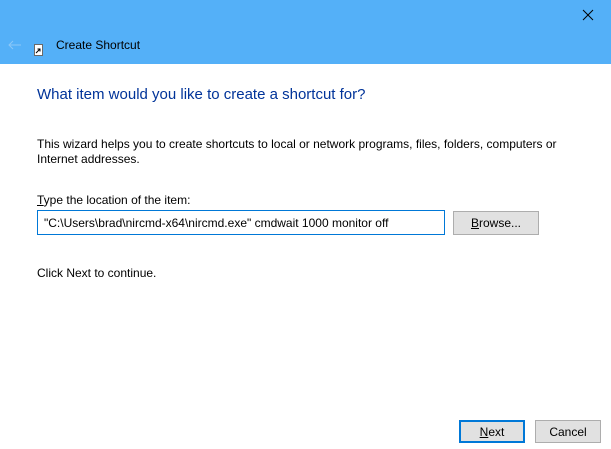  I want to click on location-label: Type the location of the item:, so click(113, 200).